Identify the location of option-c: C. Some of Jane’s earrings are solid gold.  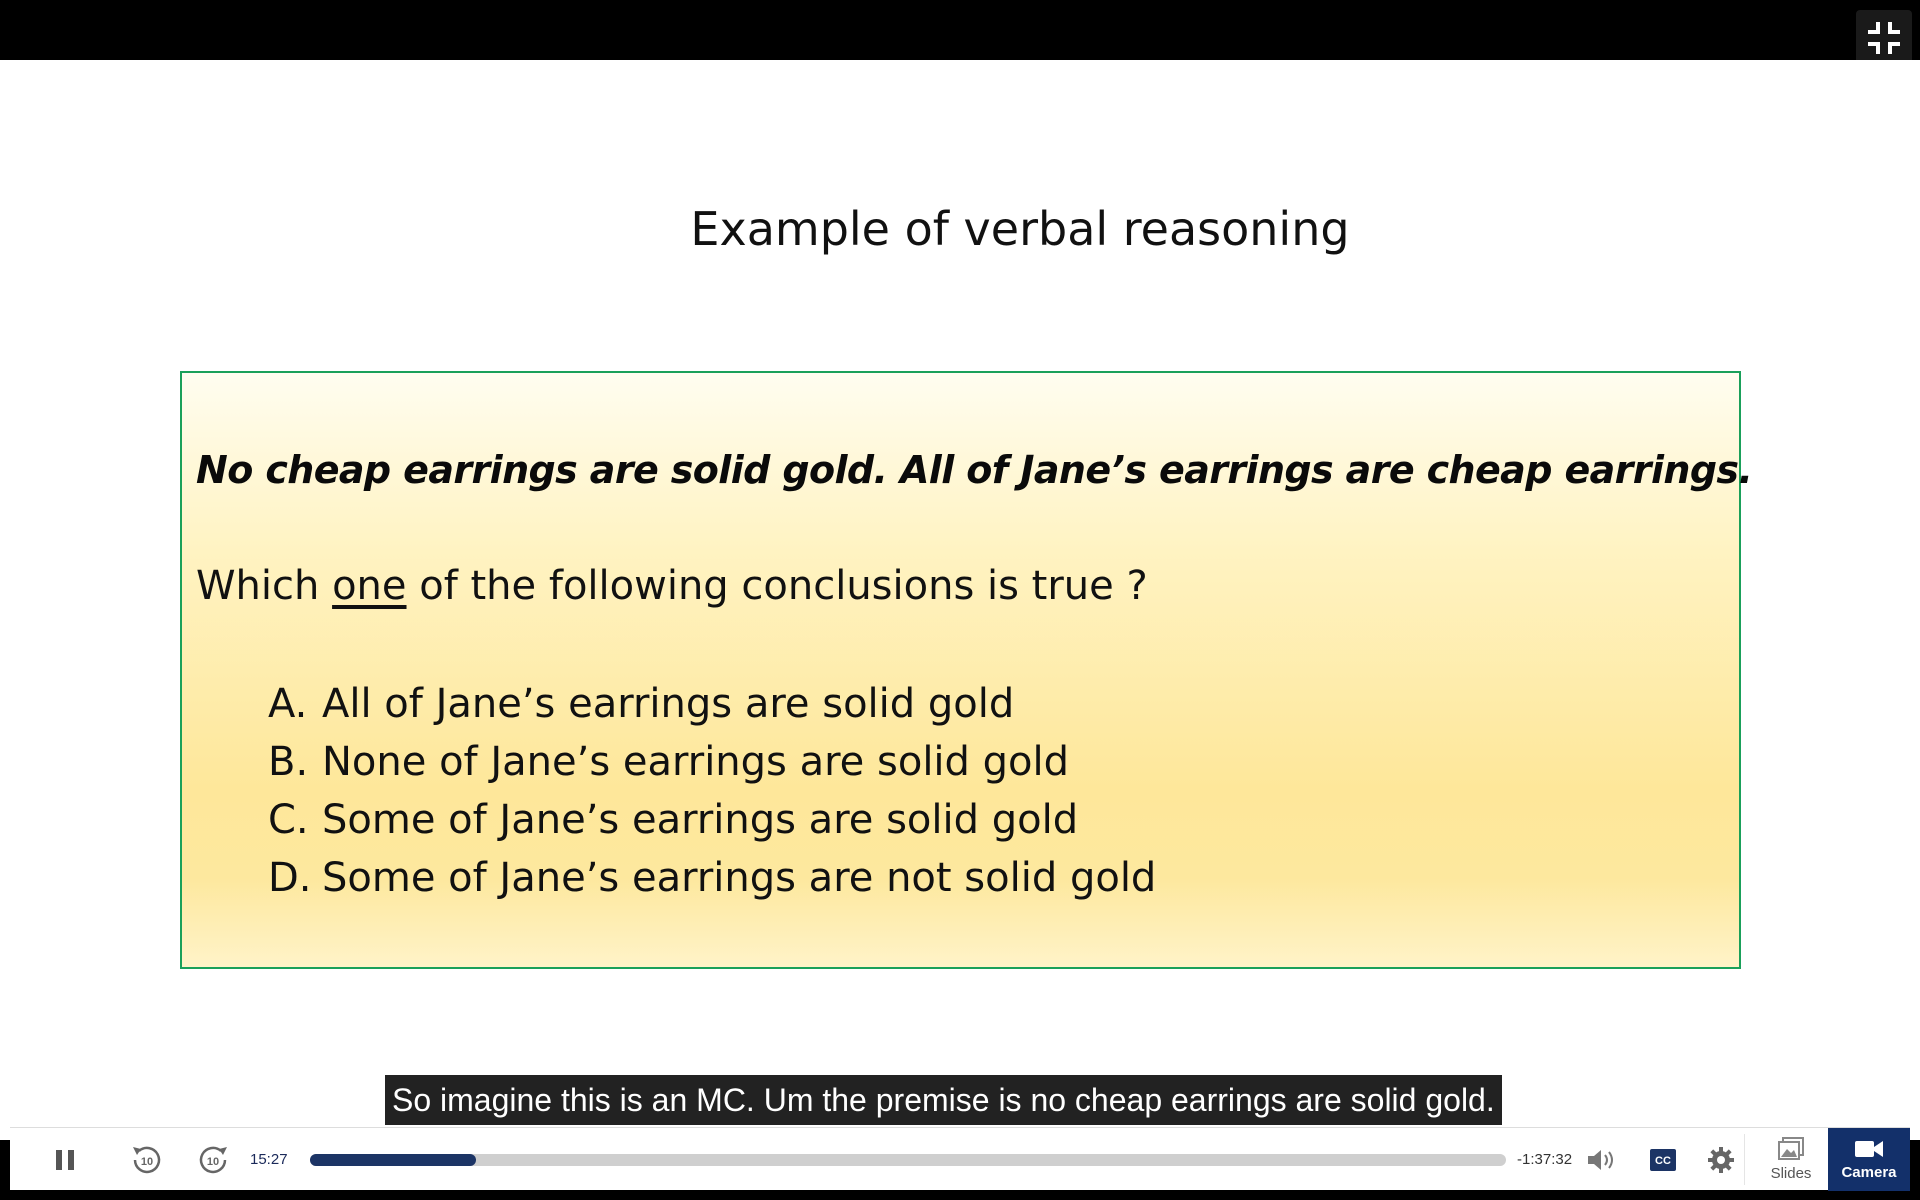
(712, 820).